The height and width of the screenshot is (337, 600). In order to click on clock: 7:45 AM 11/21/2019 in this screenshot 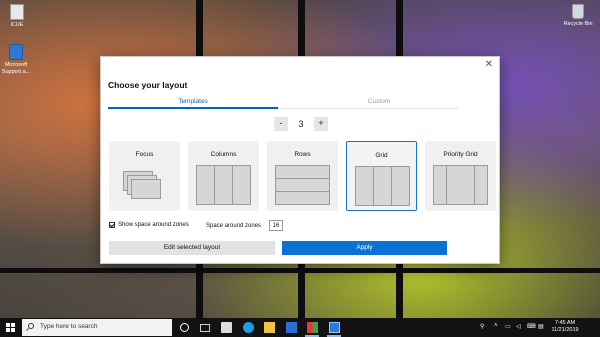, I will do `click(565, 327)`.